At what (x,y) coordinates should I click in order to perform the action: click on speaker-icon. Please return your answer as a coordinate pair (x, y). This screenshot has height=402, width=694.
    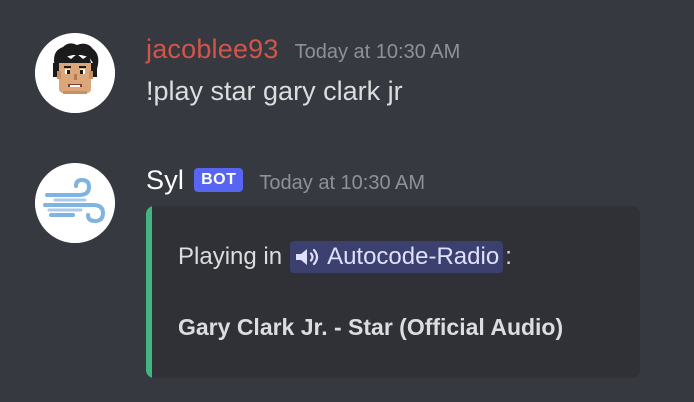
    Looking at the image, I should click on (307, 257).